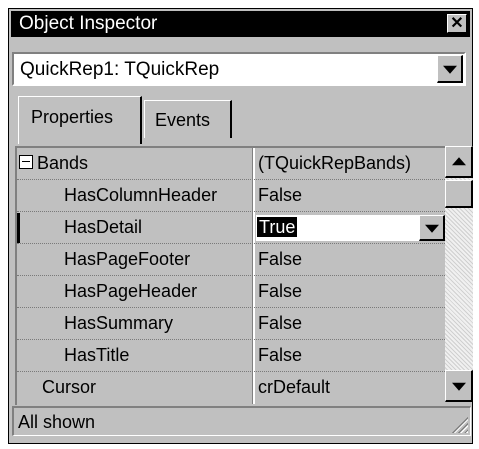 This screenshot has height=449, width=479. I want to click on property-value-editor: True, so click(350, 228).